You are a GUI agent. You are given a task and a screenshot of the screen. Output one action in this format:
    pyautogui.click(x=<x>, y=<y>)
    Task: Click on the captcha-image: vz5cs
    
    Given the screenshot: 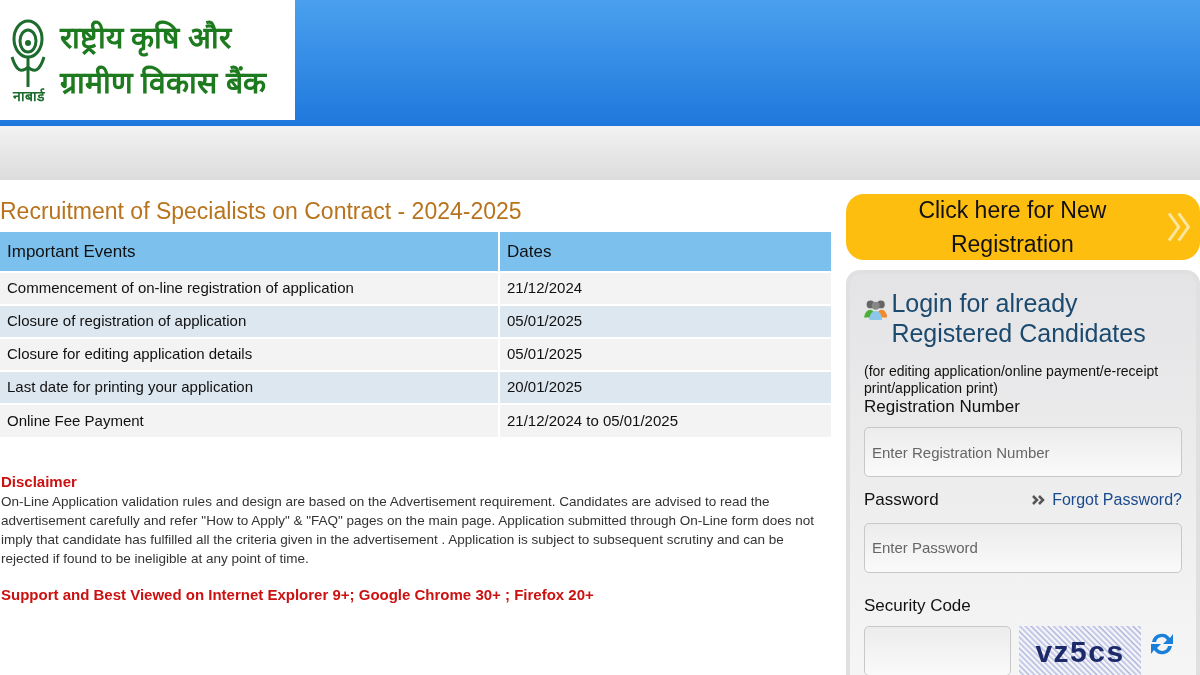 What is the action you would take?
    pyautogui.click(x=1080, y=650)
    